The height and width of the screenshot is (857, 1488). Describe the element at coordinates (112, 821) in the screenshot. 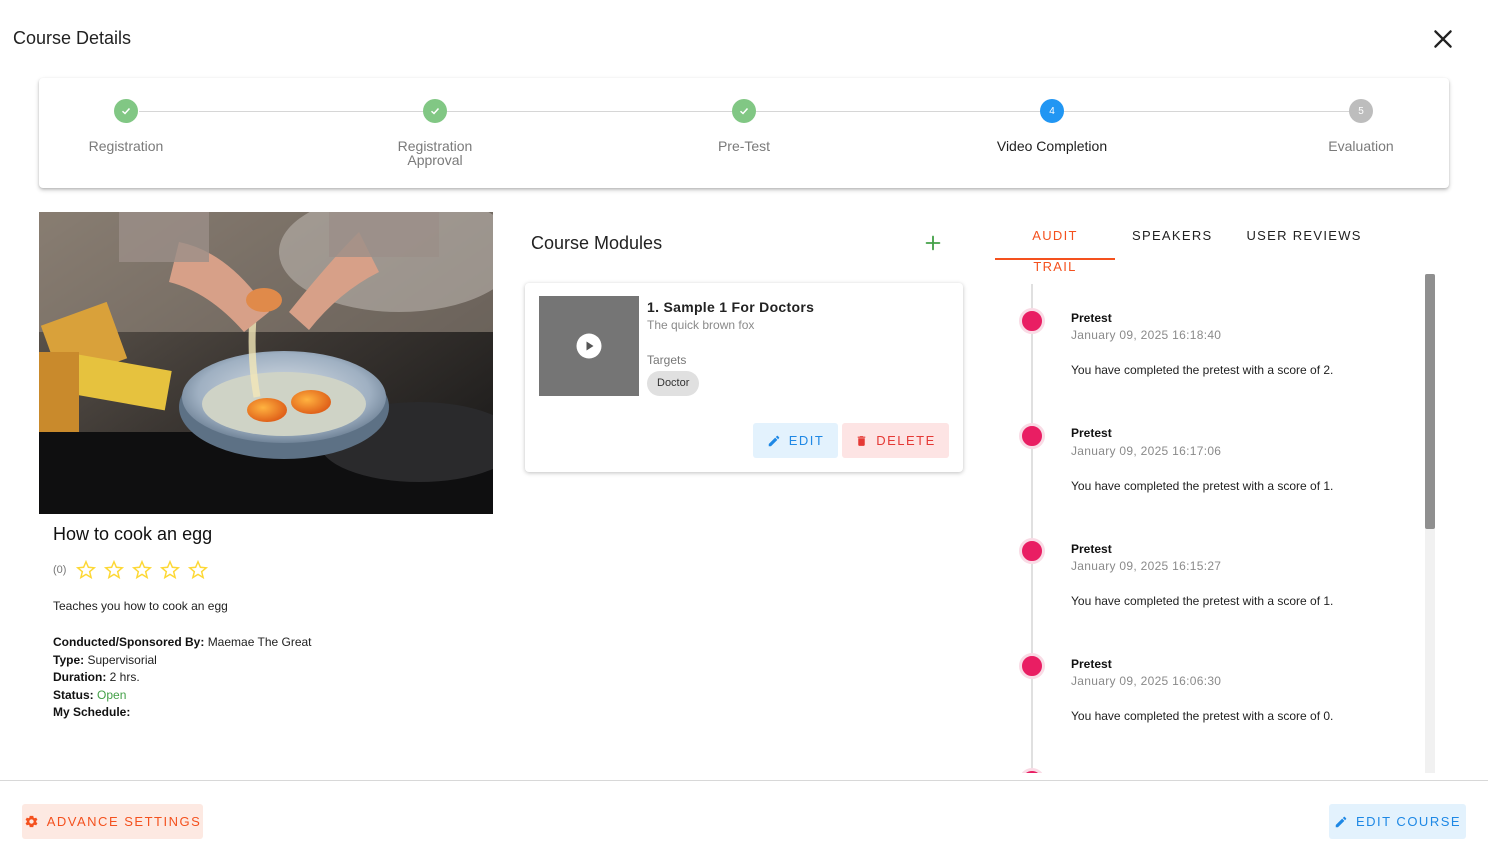

I see `advance-settings-button: ADVANCE SETTINGS` at that location.